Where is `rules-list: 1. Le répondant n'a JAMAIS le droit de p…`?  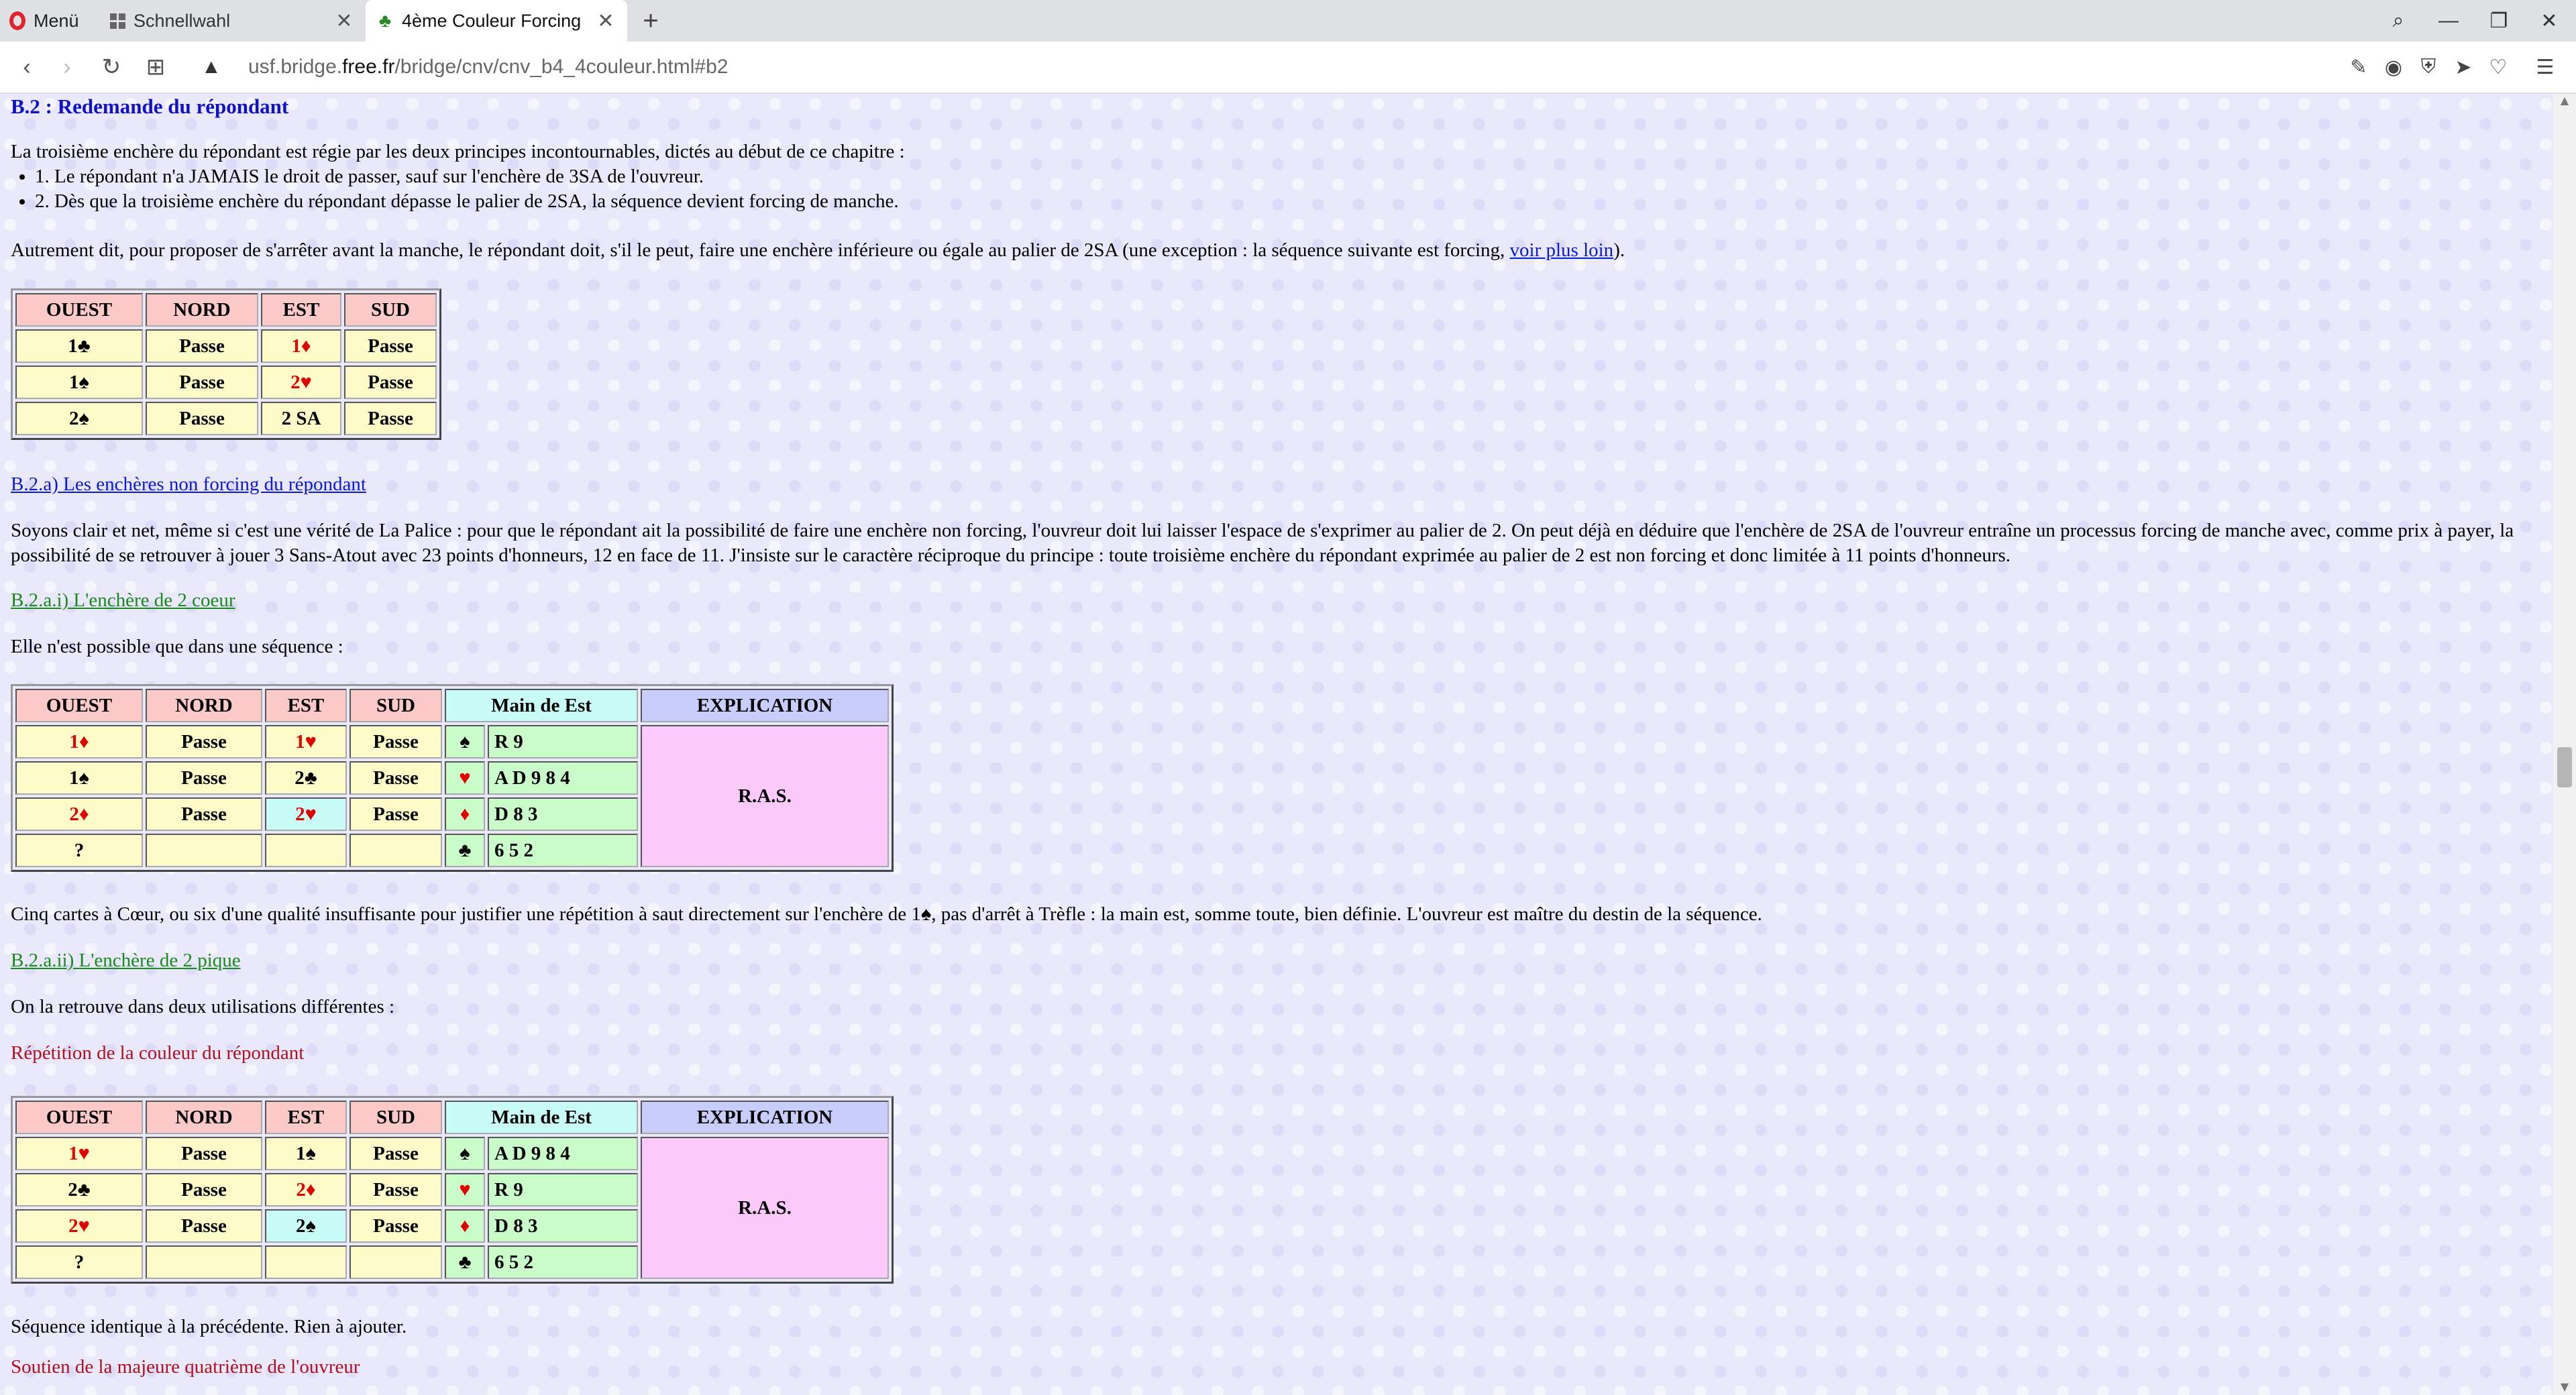 rules-list: 1. Le répondant n'a JAMAIS le droit de p… is located at coordinates (455, 189).